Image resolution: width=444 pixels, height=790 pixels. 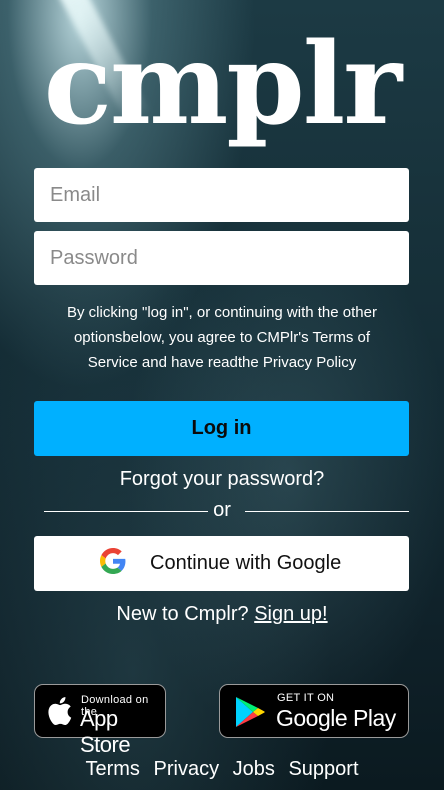 I want to click on app-store-title: App Store, so click(x=105, y=731).